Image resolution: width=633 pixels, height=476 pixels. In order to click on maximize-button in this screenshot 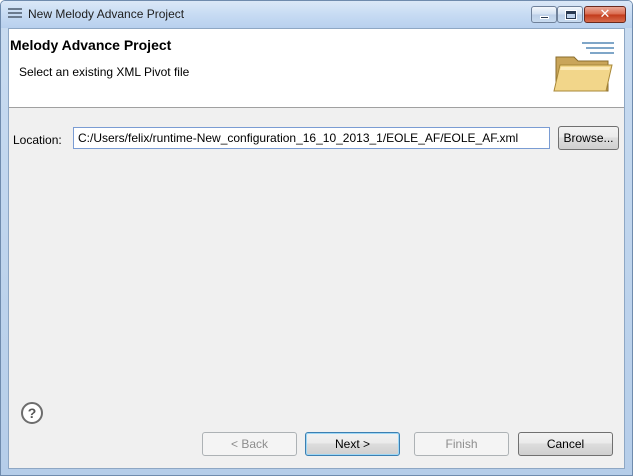, I will do `click(570, 14)`.